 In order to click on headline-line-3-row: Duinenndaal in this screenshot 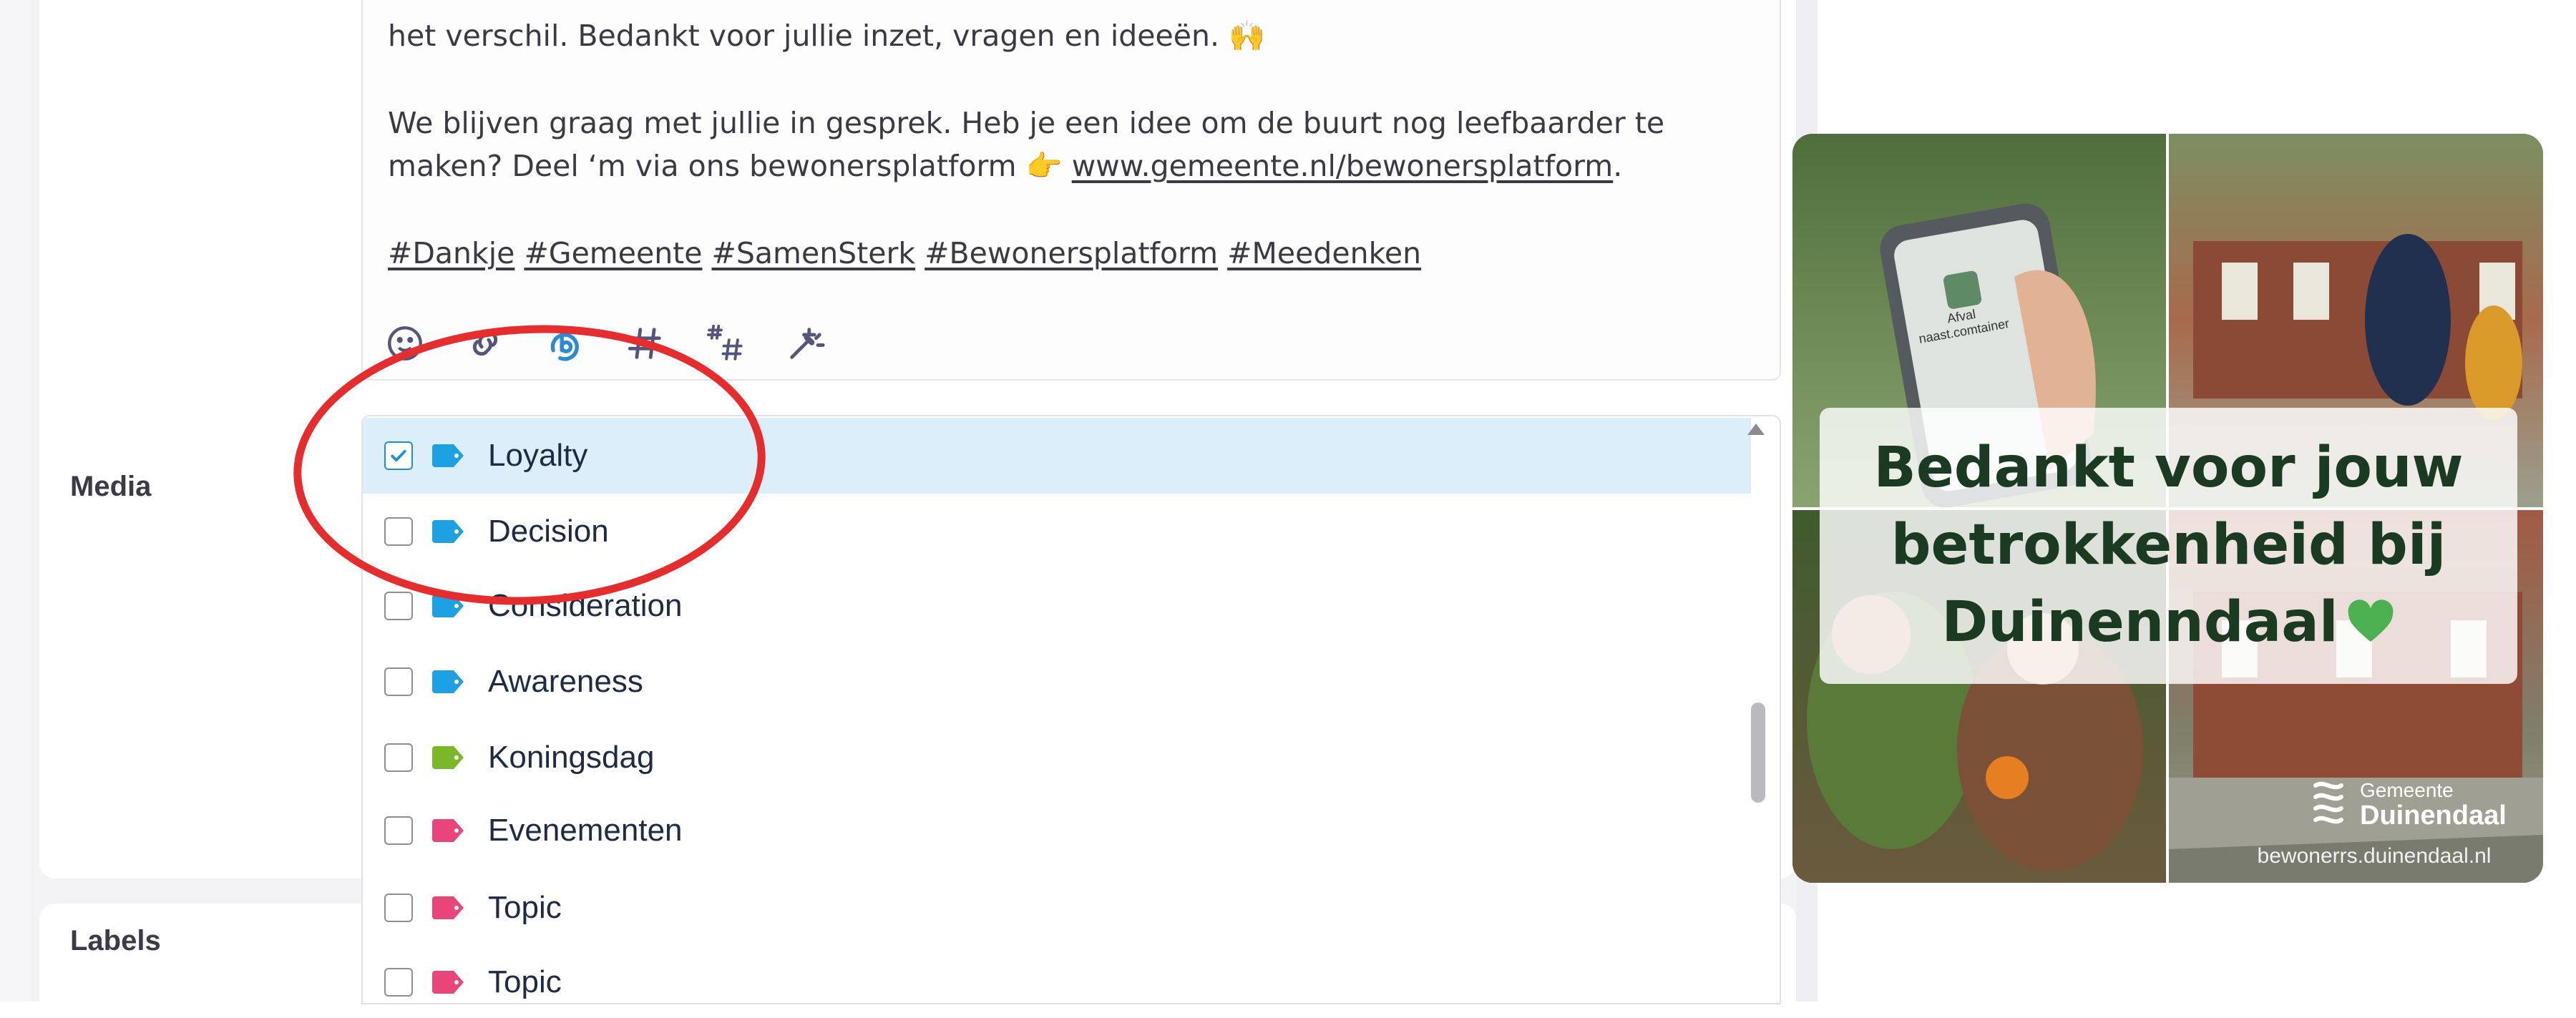, I will do `click(2168, 622)`.